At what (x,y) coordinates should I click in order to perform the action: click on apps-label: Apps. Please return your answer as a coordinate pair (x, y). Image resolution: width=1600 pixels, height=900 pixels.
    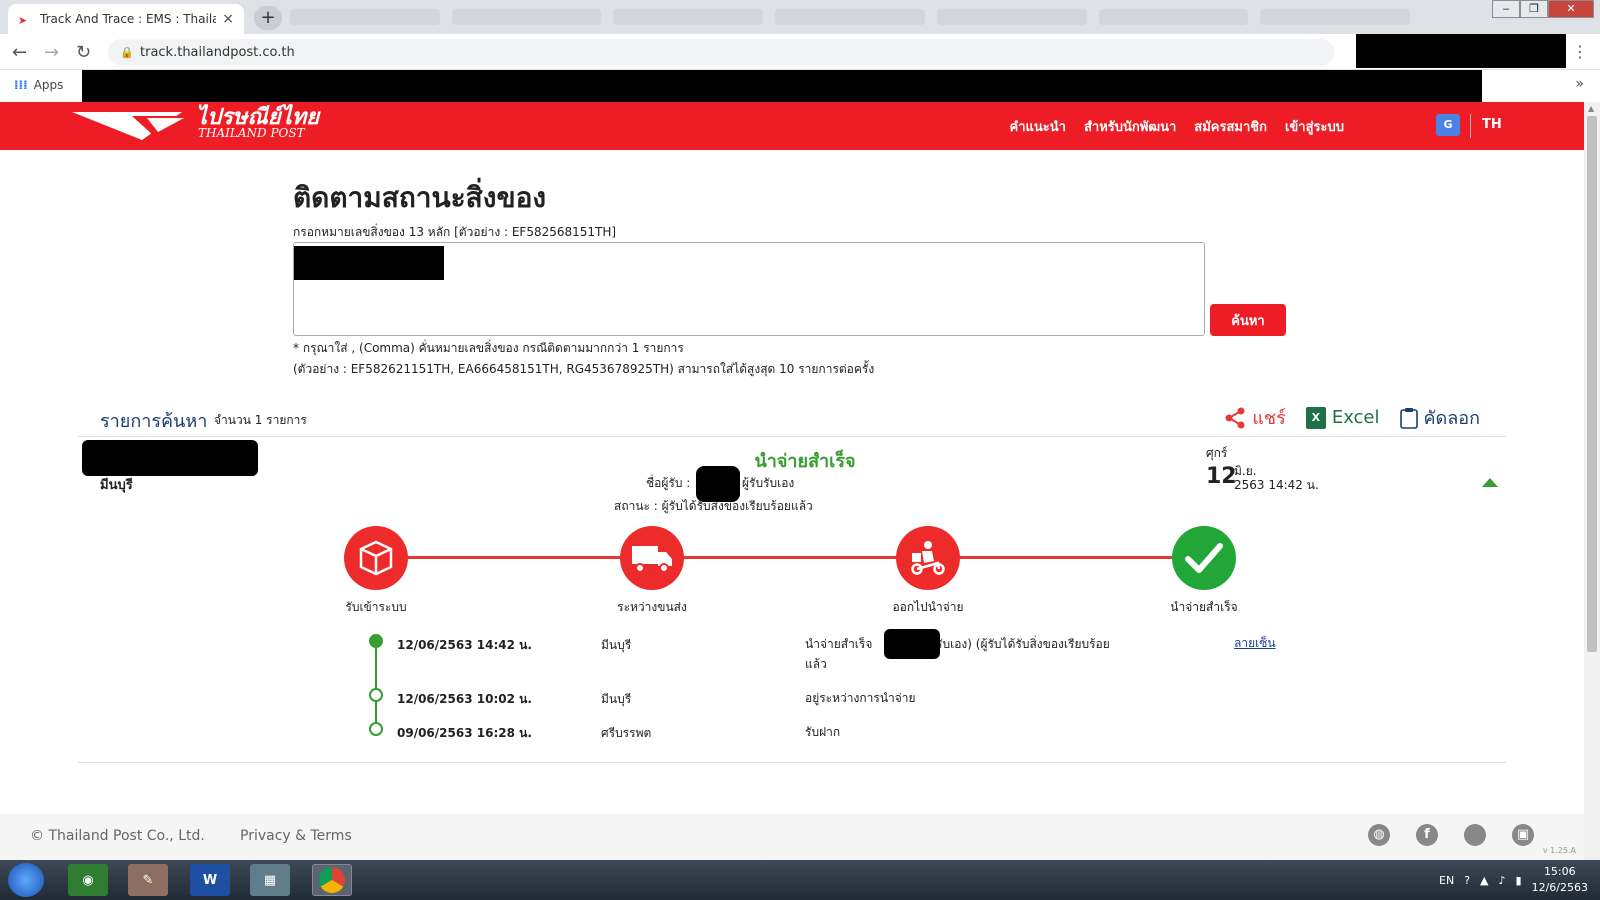
    Looking at the image, I should click on (48, 85).